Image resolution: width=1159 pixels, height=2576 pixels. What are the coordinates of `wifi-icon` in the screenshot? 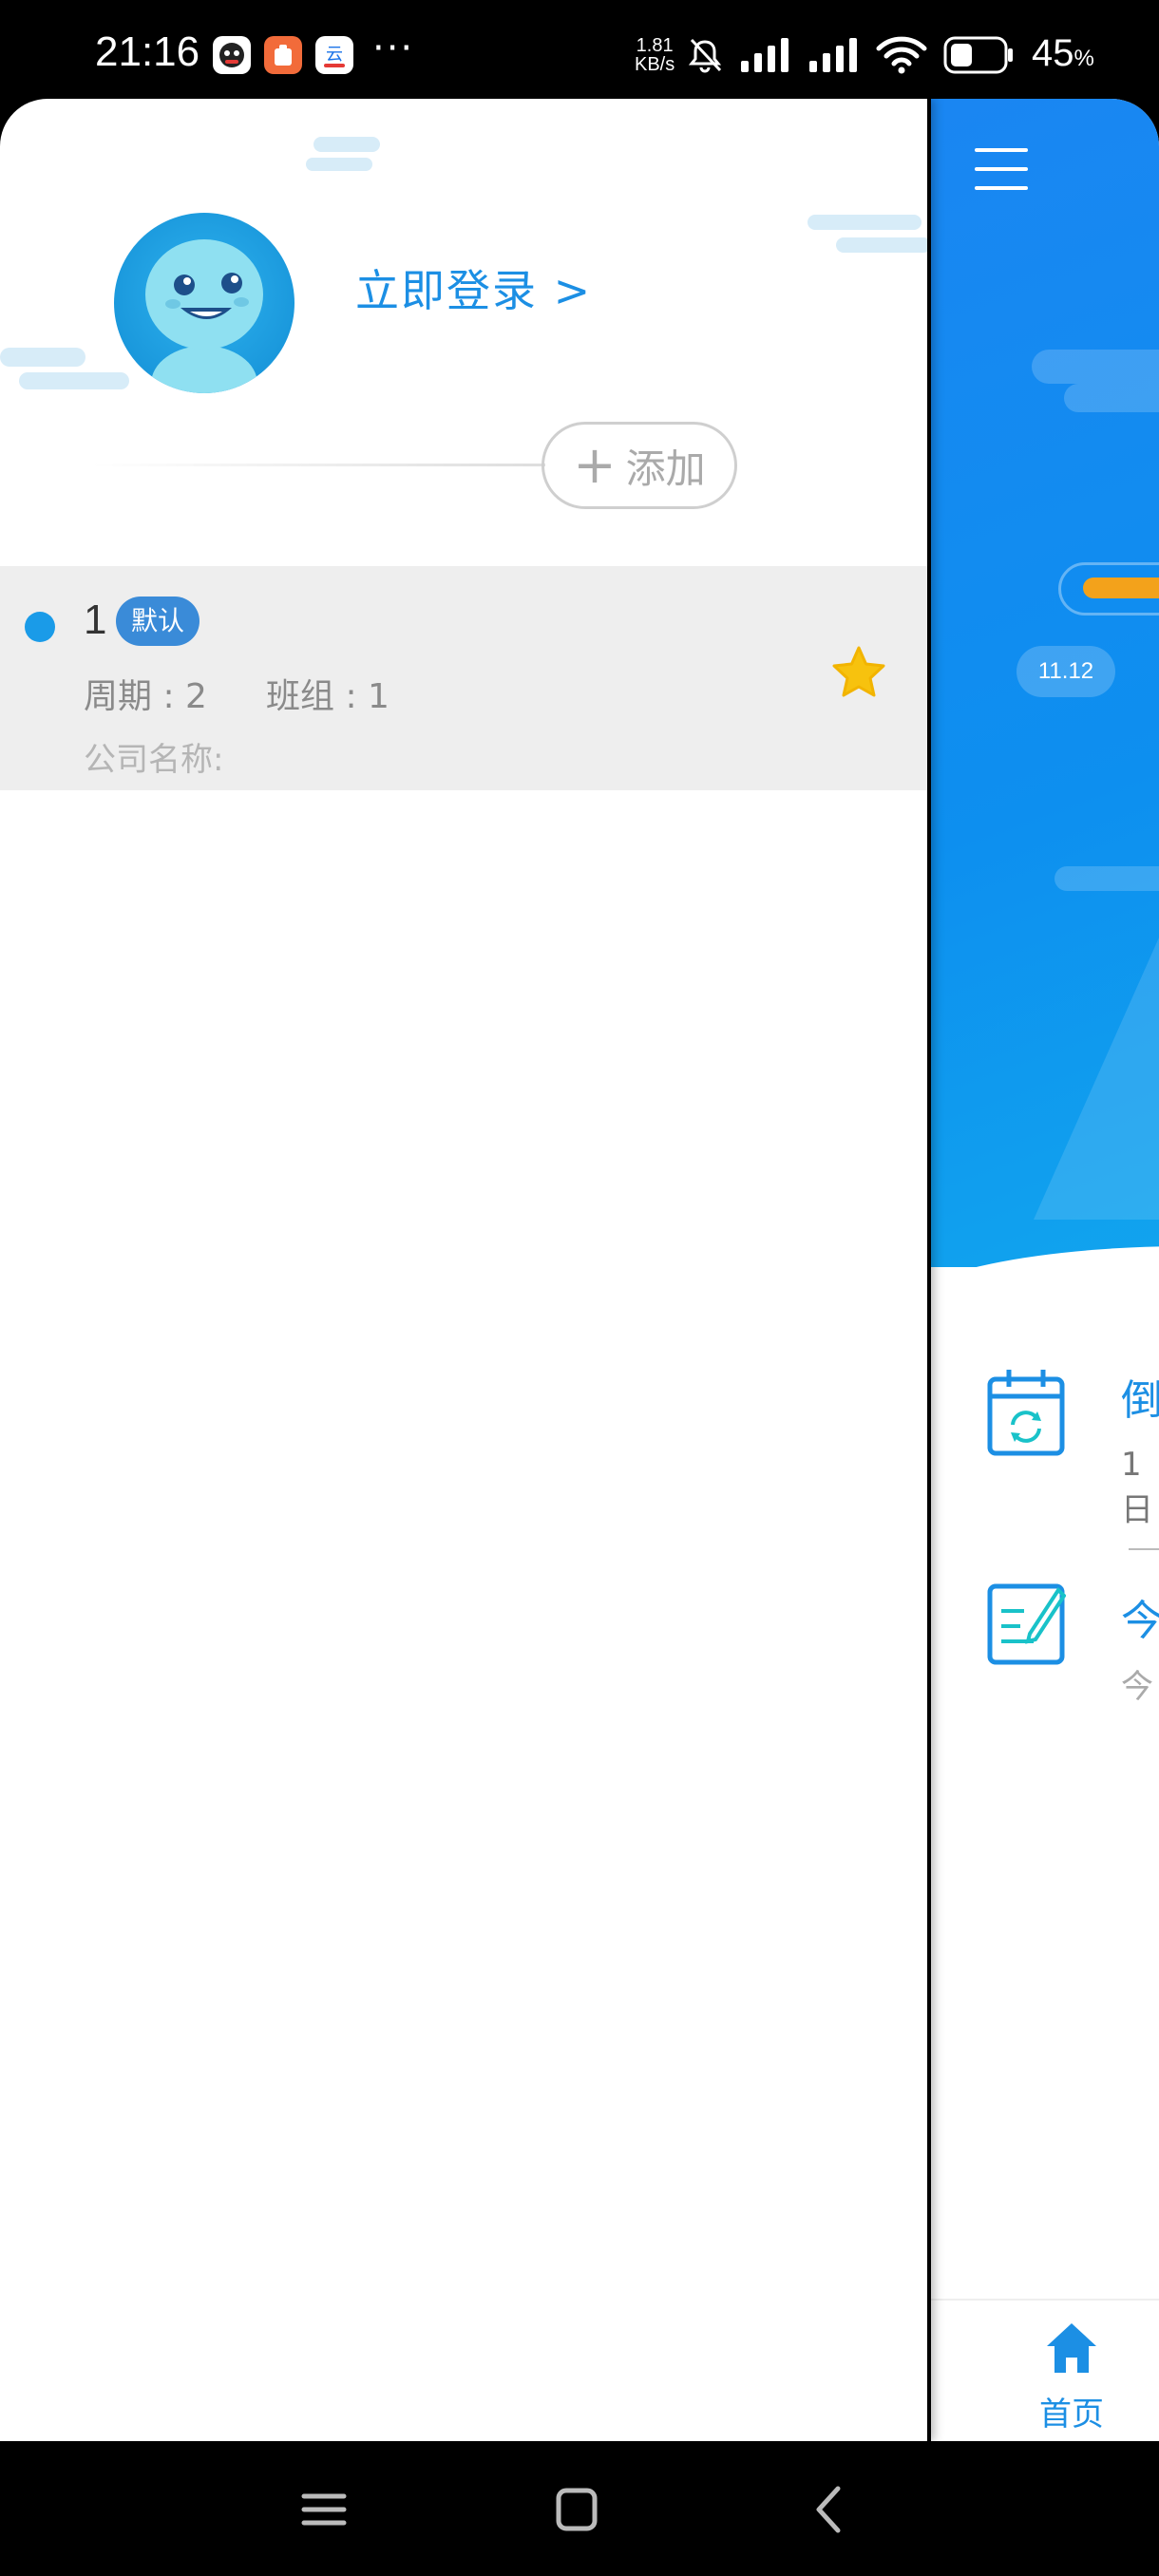 It's located at (901, 55).